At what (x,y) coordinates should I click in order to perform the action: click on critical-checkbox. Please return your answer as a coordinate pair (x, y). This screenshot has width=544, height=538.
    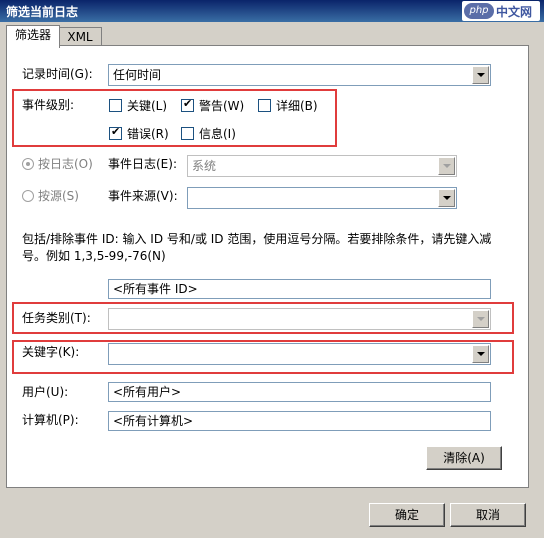
    Looking at the image, I should click on (115, 105).